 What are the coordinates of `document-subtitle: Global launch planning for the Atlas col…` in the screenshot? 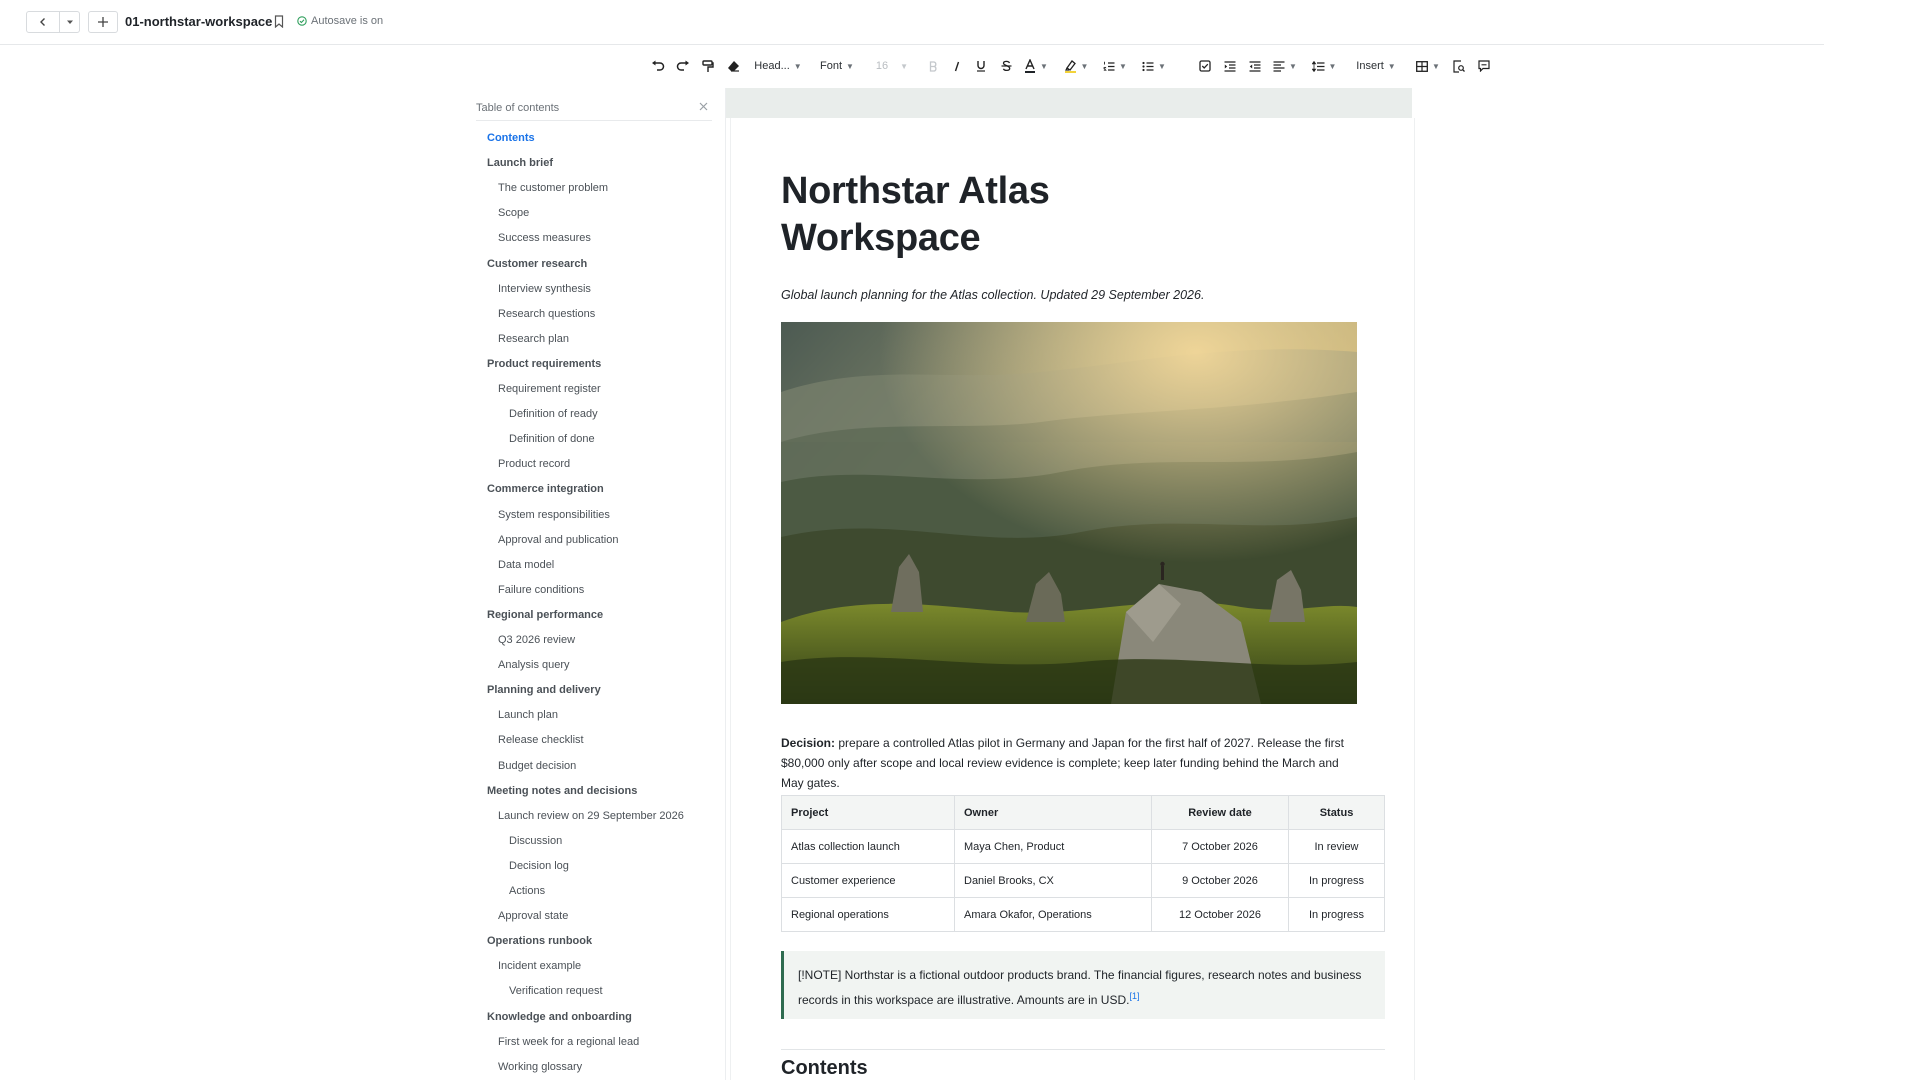 It's located at (992, 295).